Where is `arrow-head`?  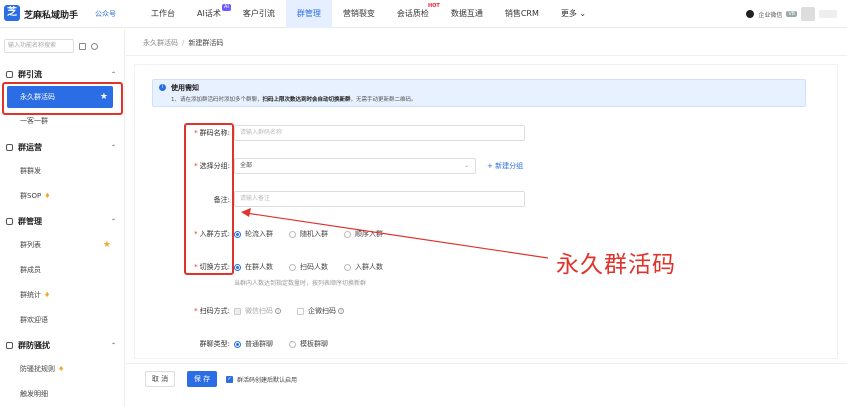
arrow-head is located at coordinates (246, 212).